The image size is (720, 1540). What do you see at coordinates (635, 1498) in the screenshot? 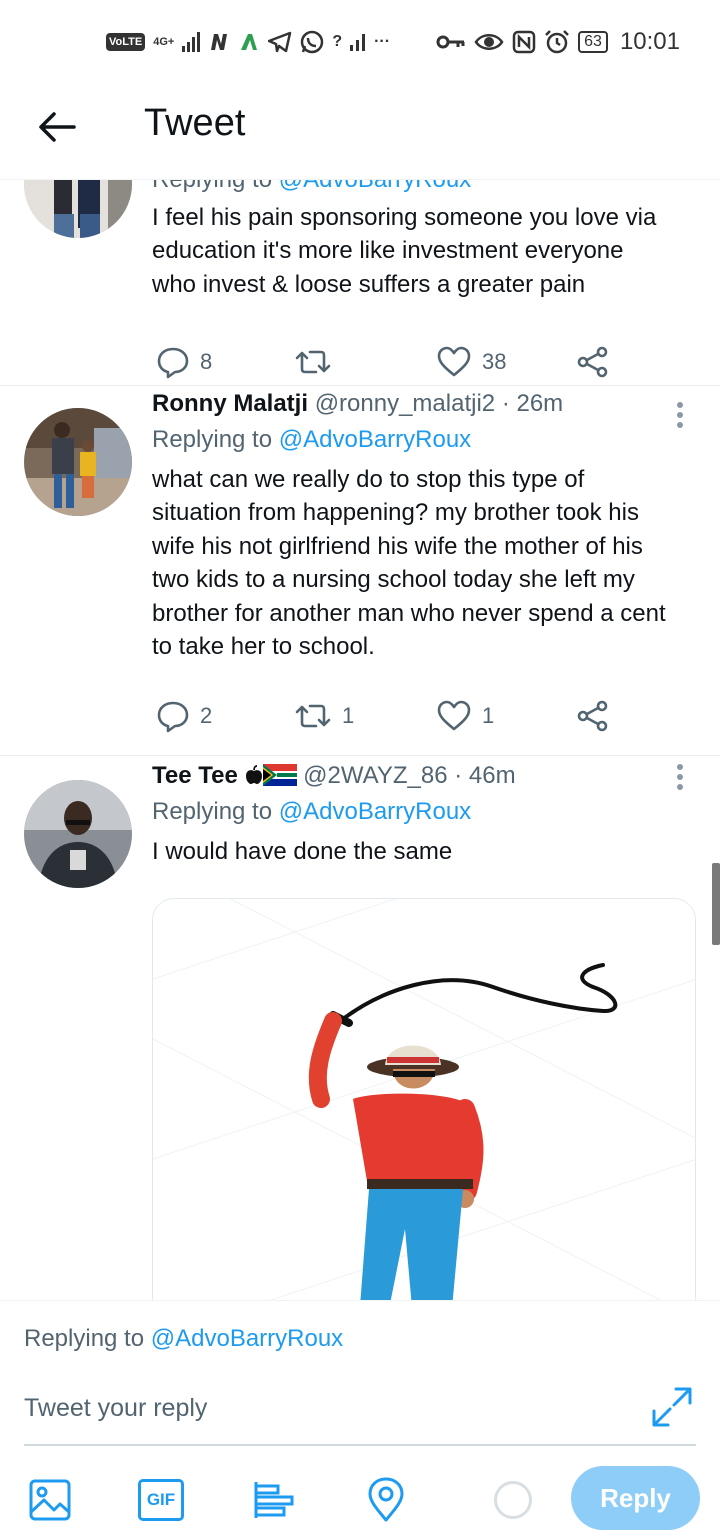
I see `reply-button: Reply` at bounding box center [635, 1498].